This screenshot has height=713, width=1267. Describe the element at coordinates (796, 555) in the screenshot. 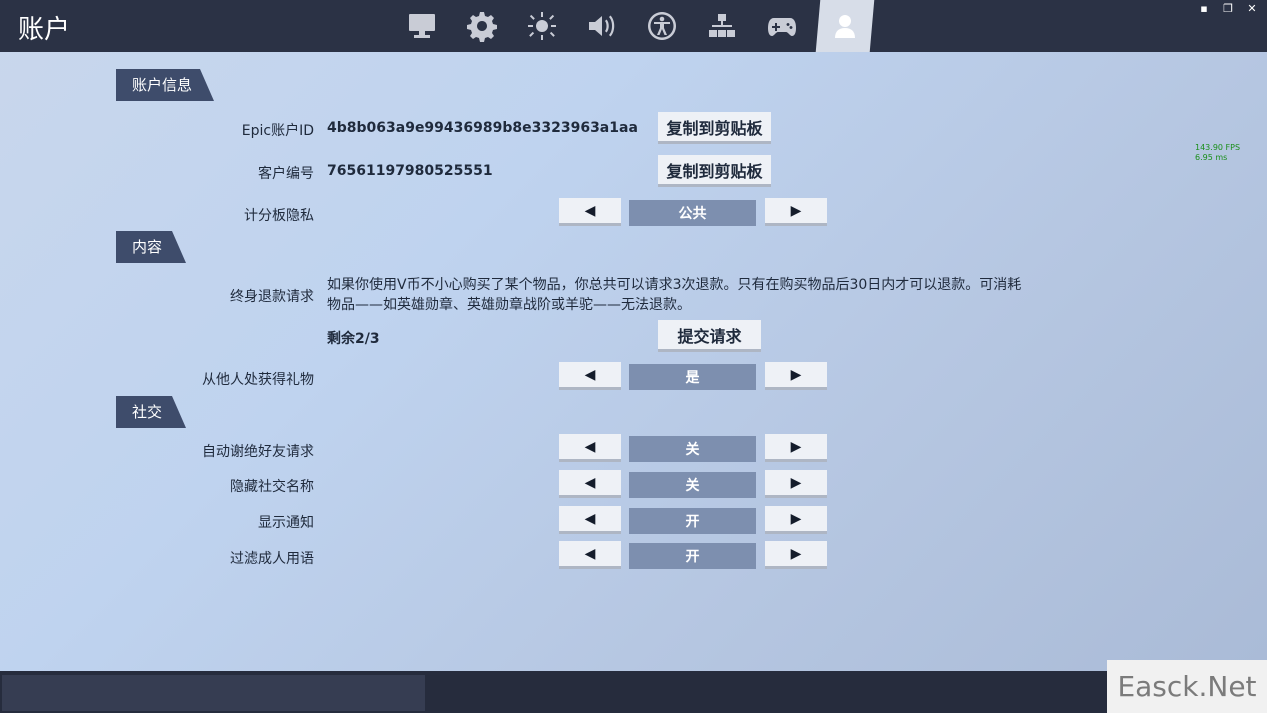

I see `filter-next-button: ▶` at that location.